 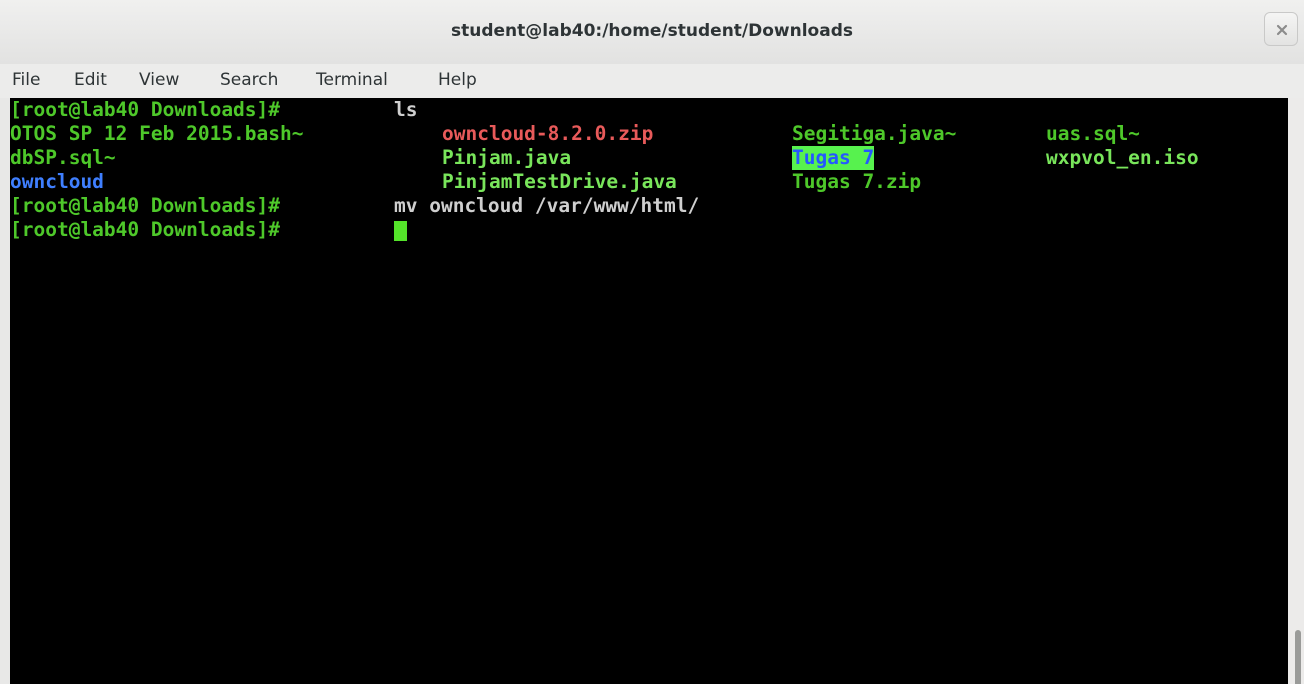 I want to click on close-icon, so click(x=1282, y=30).